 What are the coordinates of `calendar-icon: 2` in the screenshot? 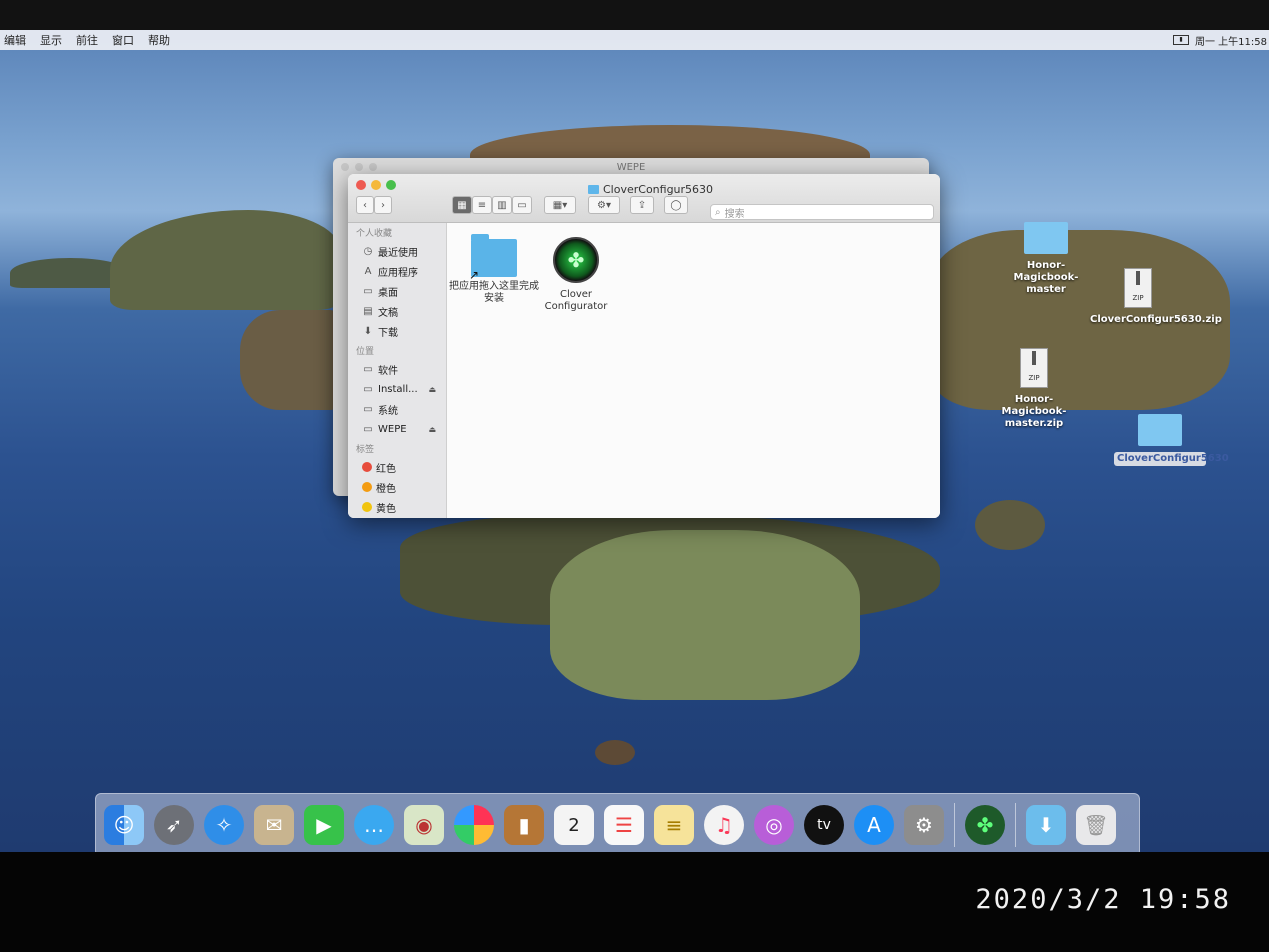 It's located at (574, 825).